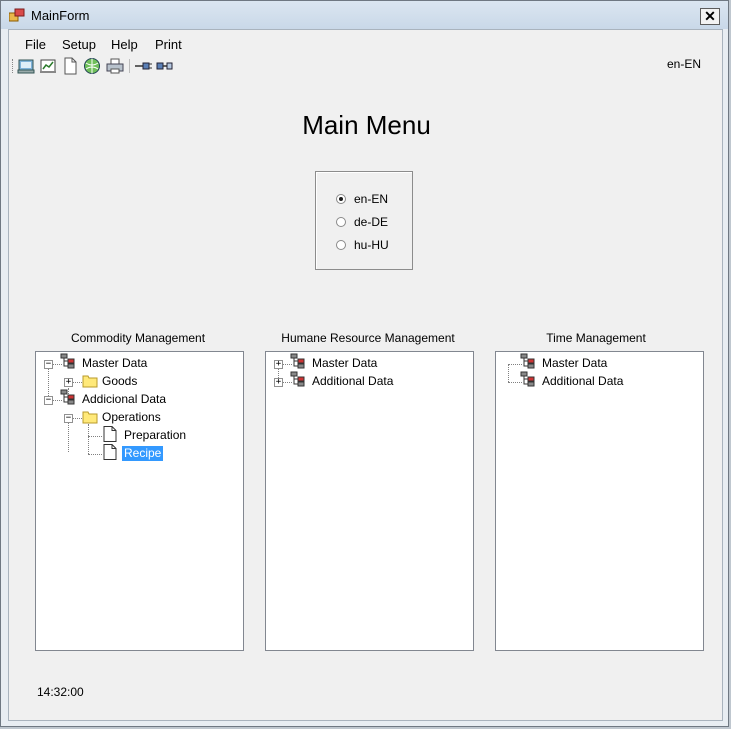 Image resolution: width=731 pixels, height=729 pixels. I want to click on tree-node-preparation: Preparation, so click(136, 435).